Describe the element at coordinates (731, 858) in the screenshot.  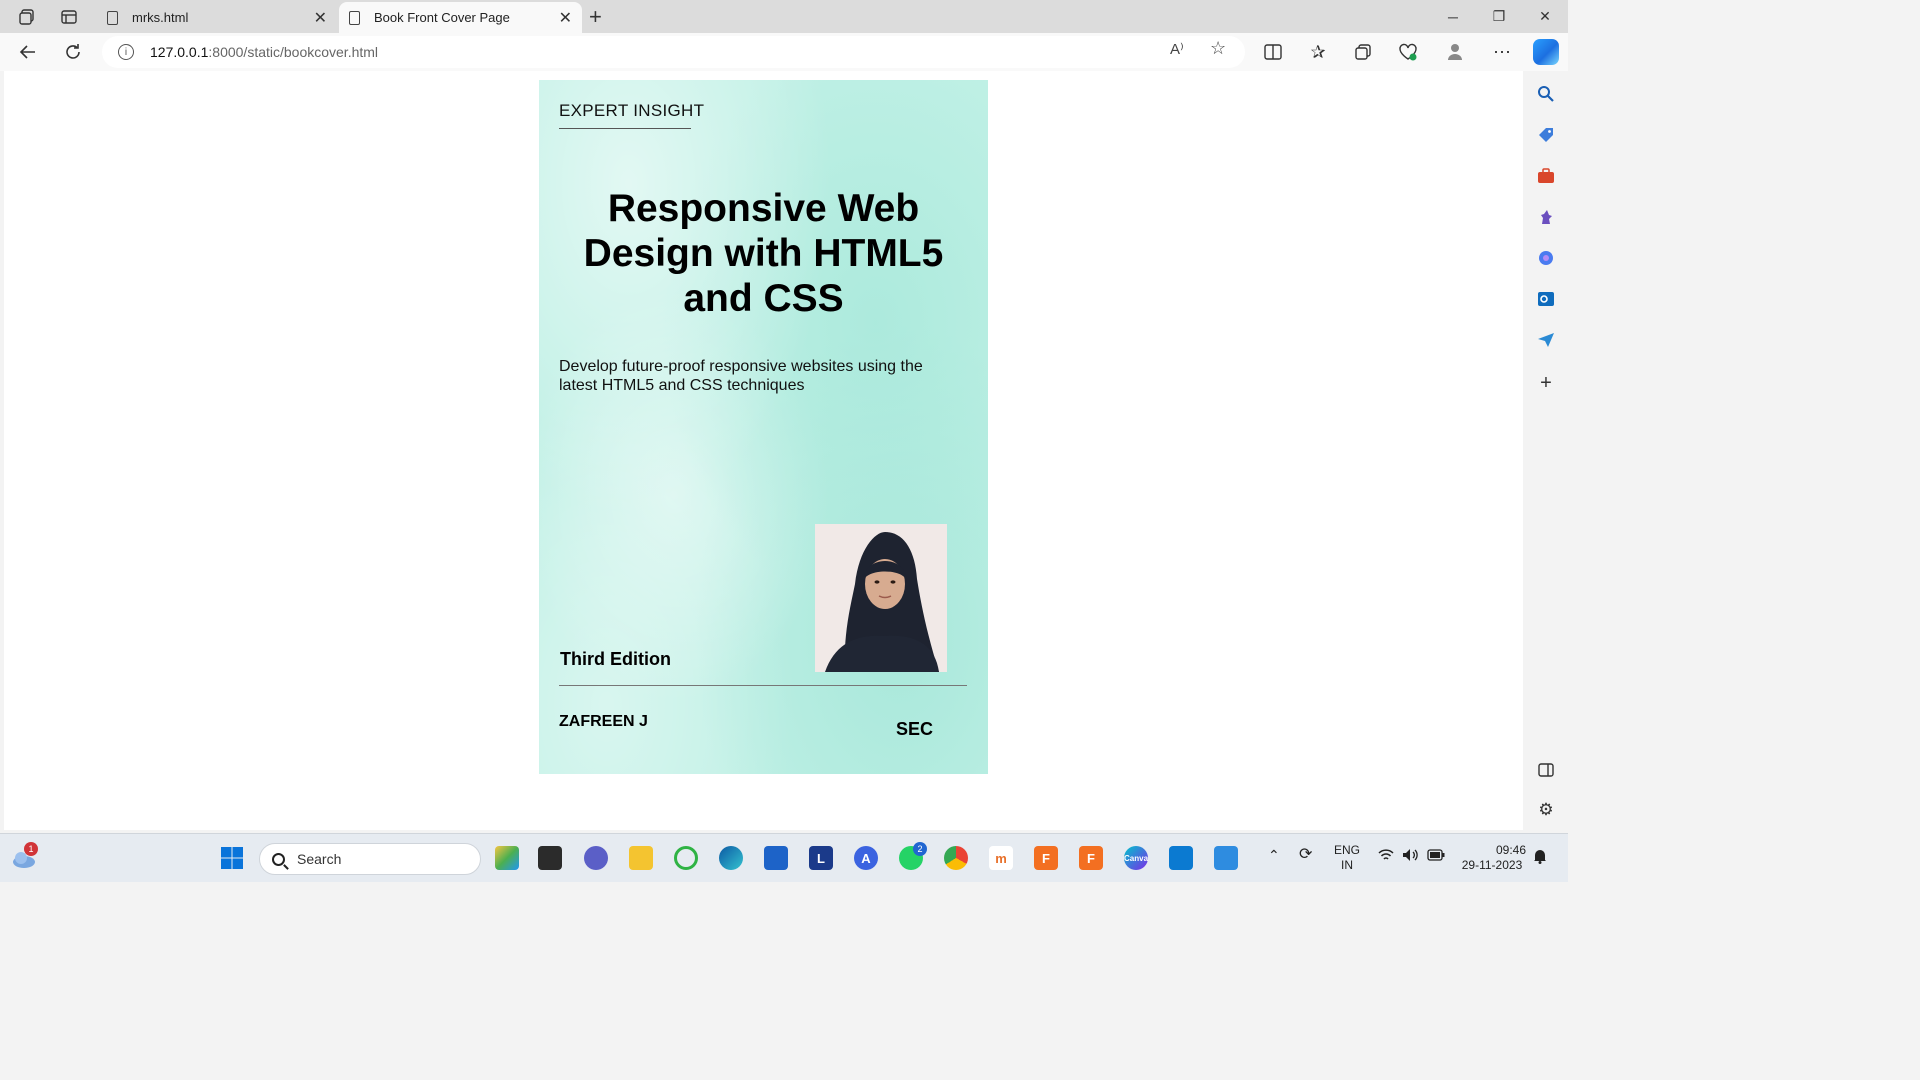
I see `edge-browser-icon` at that location.